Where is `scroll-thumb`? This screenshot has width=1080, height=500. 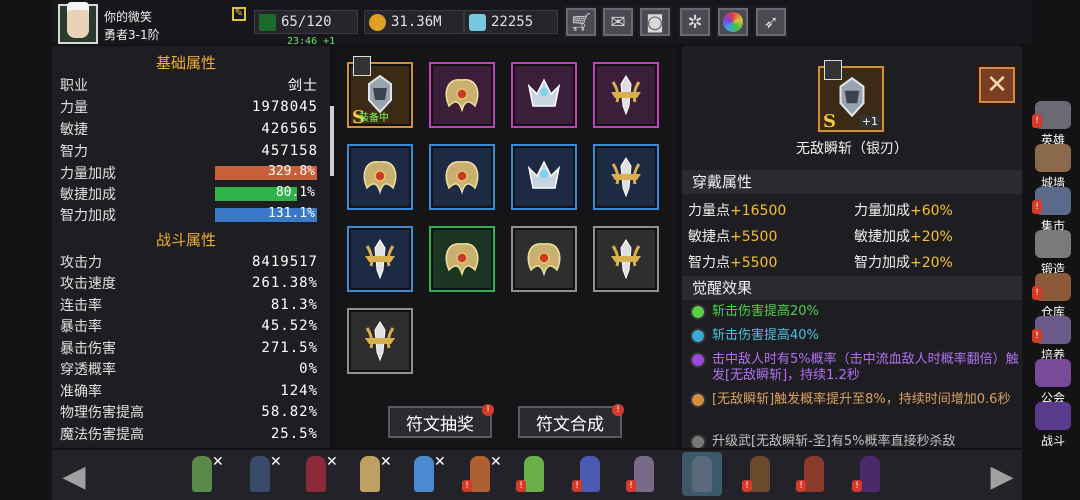
scroll-thumb is located at coordinates (332, 141).